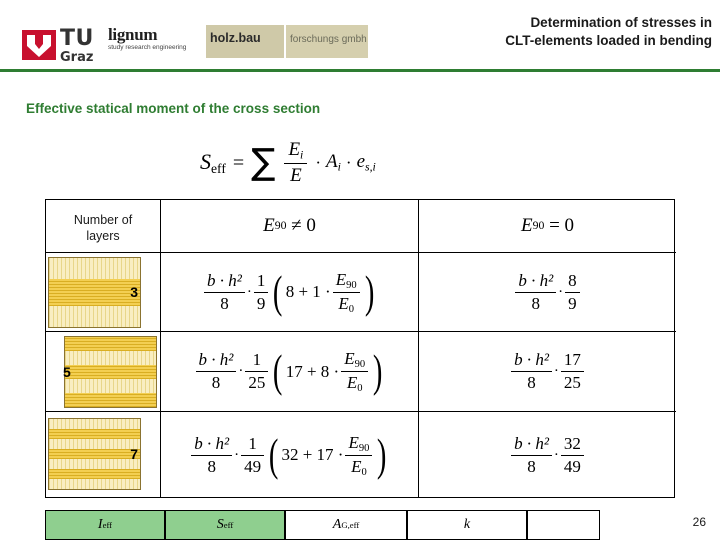 The height and width of the screenshot is (540, 720). I want to click on page-number: 26, so click(699, 522).